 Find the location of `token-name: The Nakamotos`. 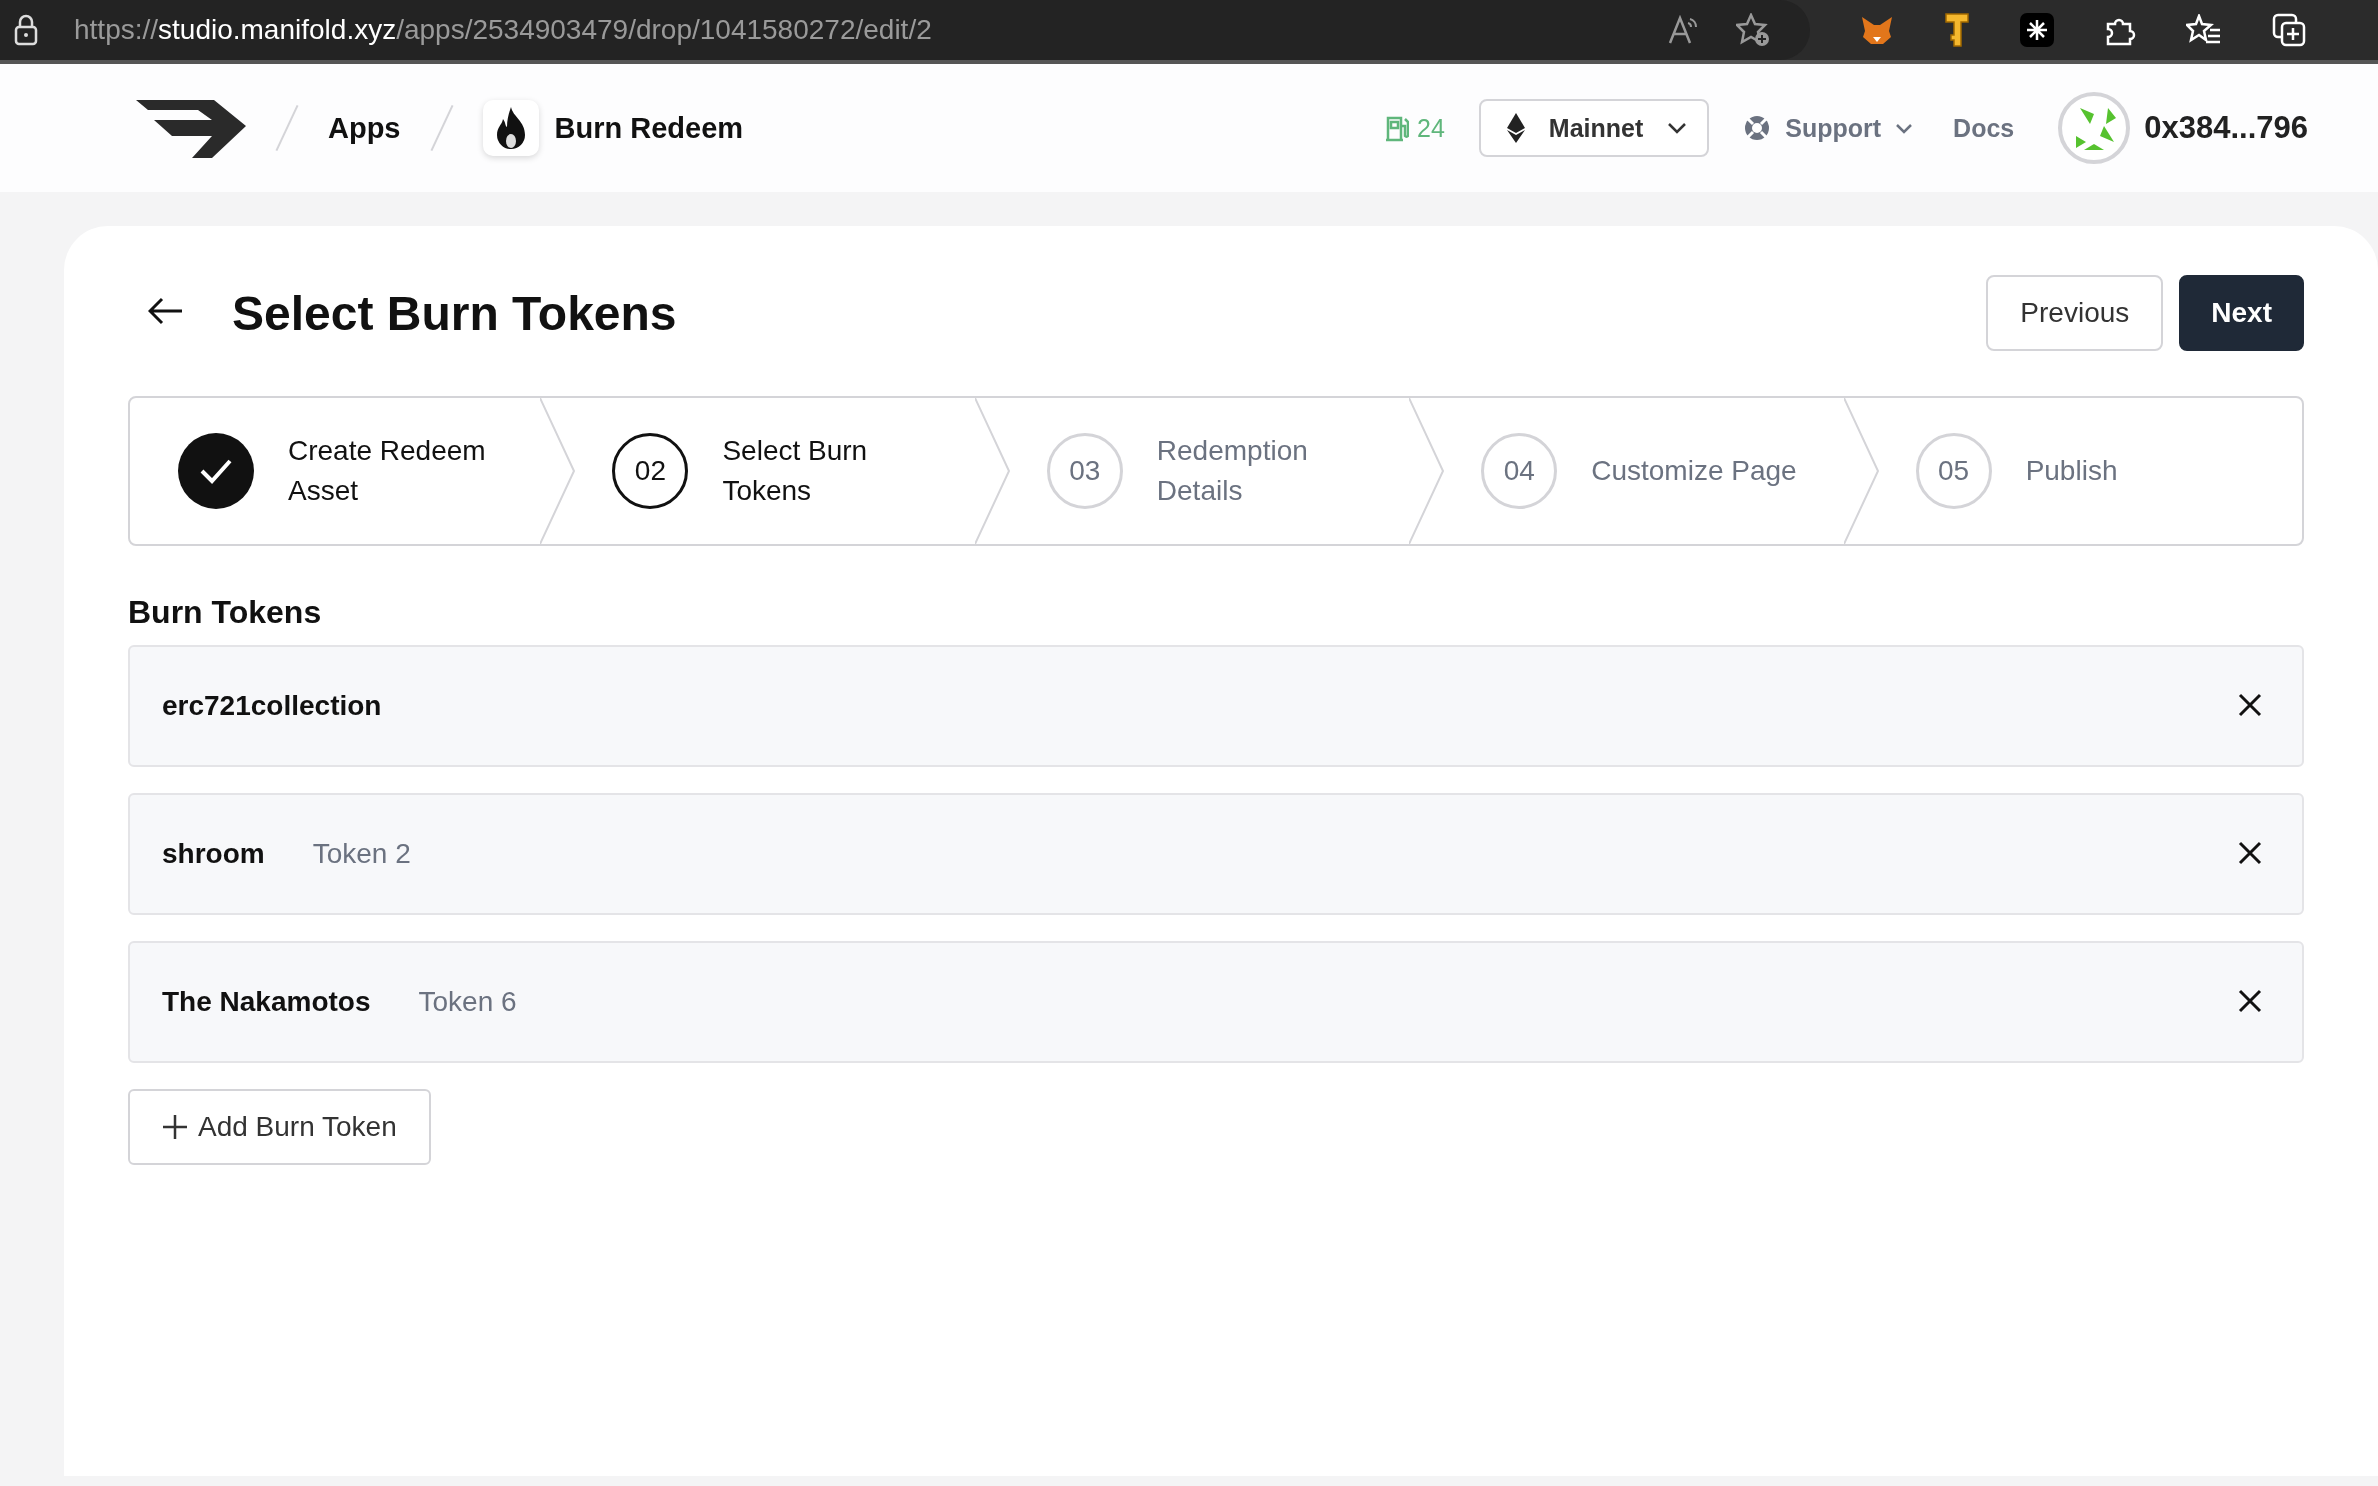

token-name: The Nakamotos is located at coordinates (266, 1002).